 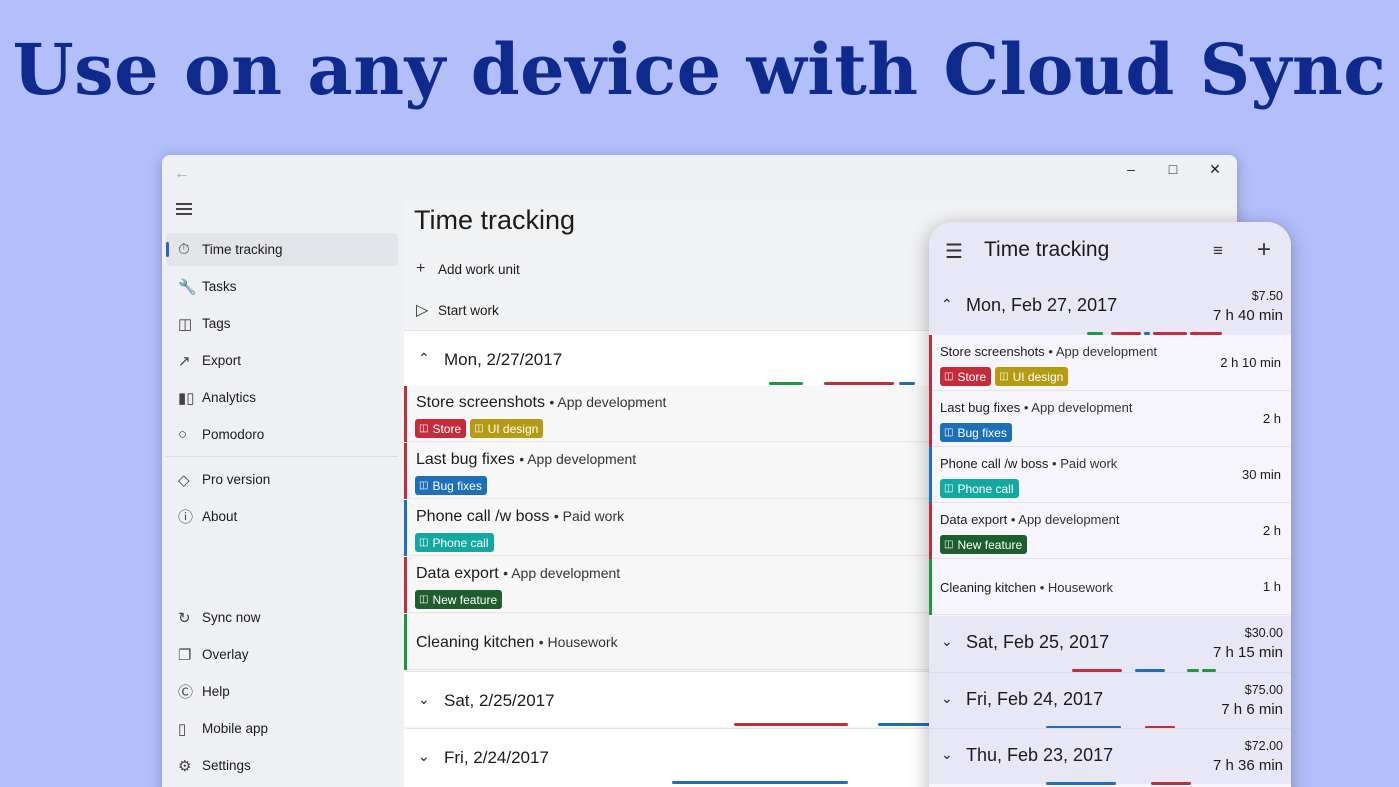 I want to click on sidebar-item-time-tracking: ⏱ Time tracking, so click(x=282, y=249).